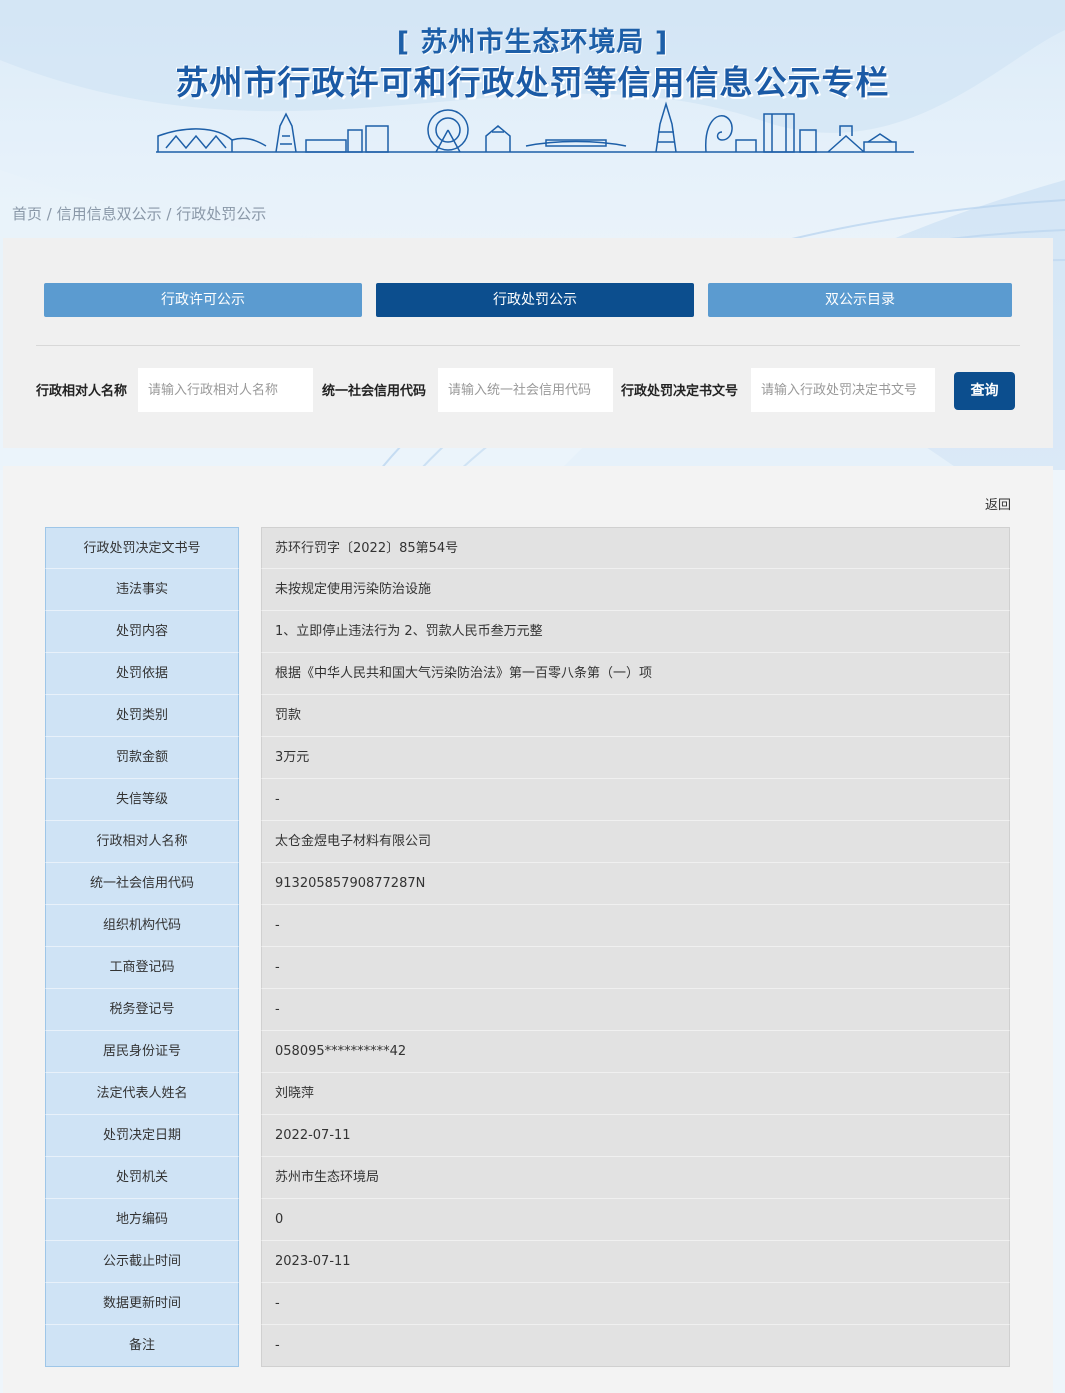 Image resolution: width=1065 pixels, height=1393 pixels. I want to click on credit-code-field-label: 统一社会信用代码, so click(374, 391).